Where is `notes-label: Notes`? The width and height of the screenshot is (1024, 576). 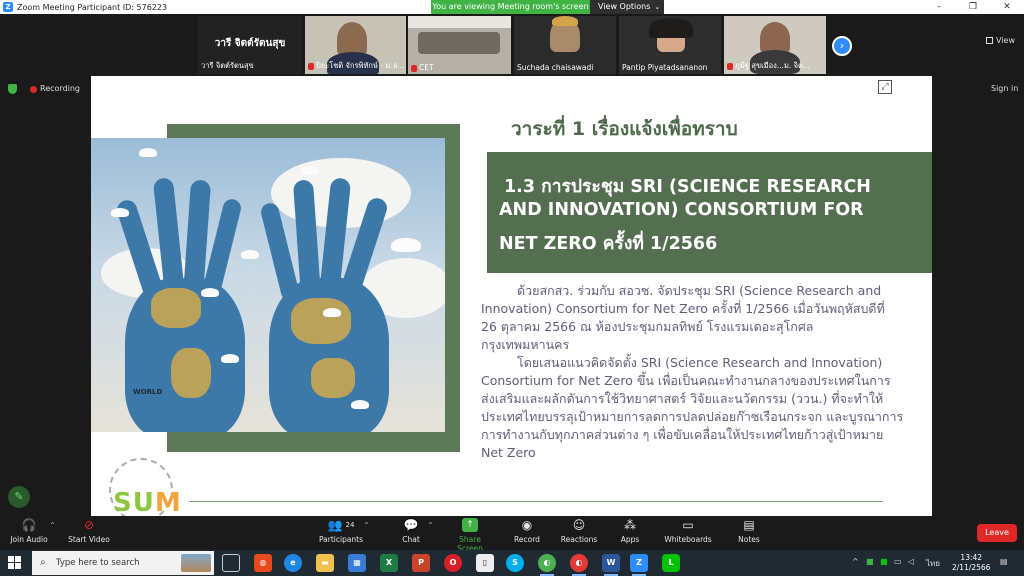
notes-label: Notes is located at coordinates (749, 539).